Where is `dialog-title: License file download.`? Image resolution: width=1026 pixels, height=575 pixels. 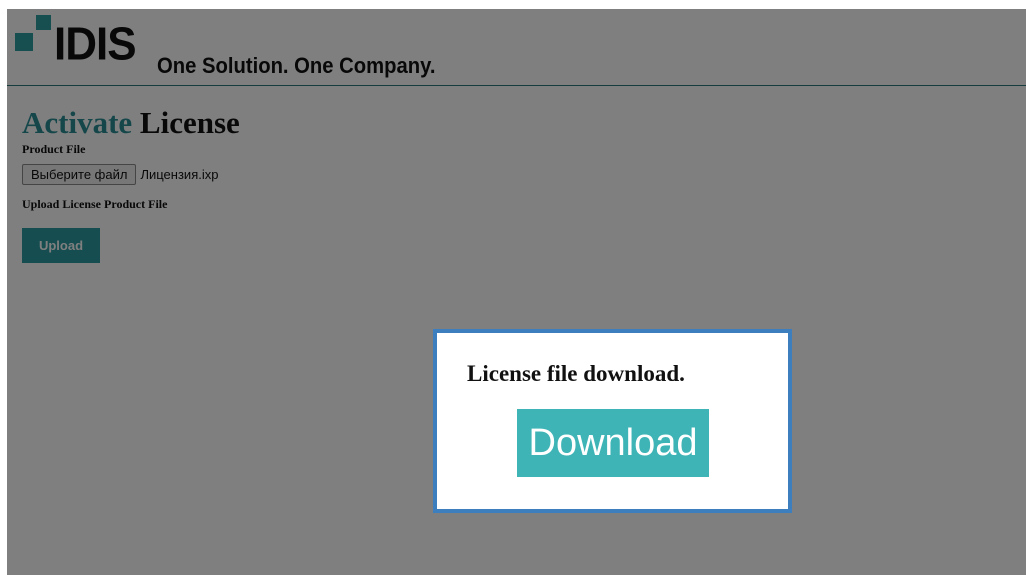
dialog-title: License file download. is located at coordinates (576, 373).